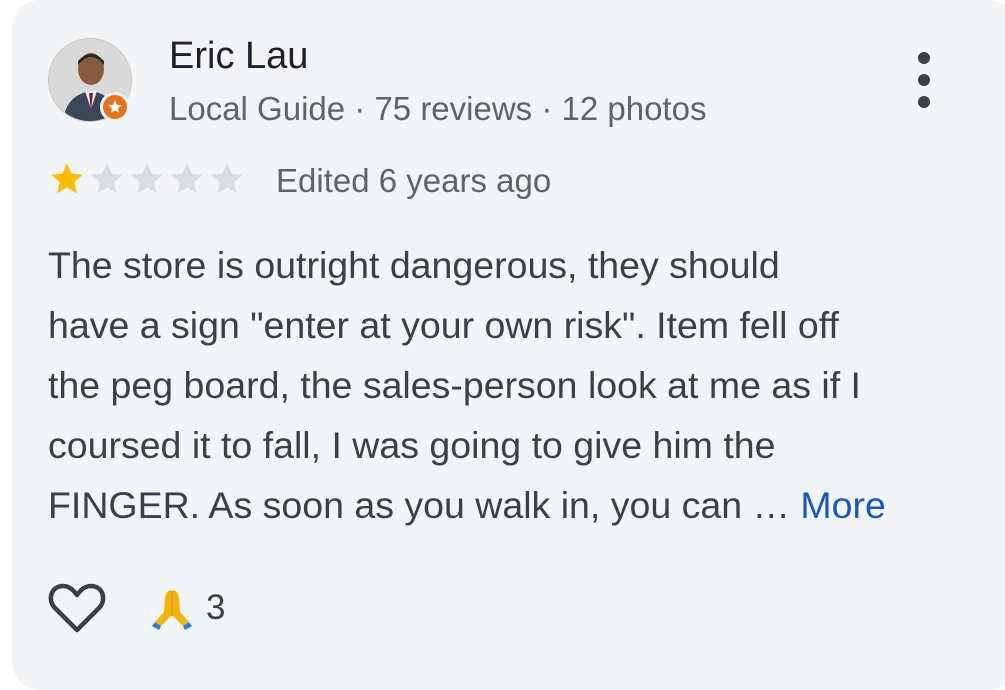  I want to click on more-options-icon, so click(924, 80).